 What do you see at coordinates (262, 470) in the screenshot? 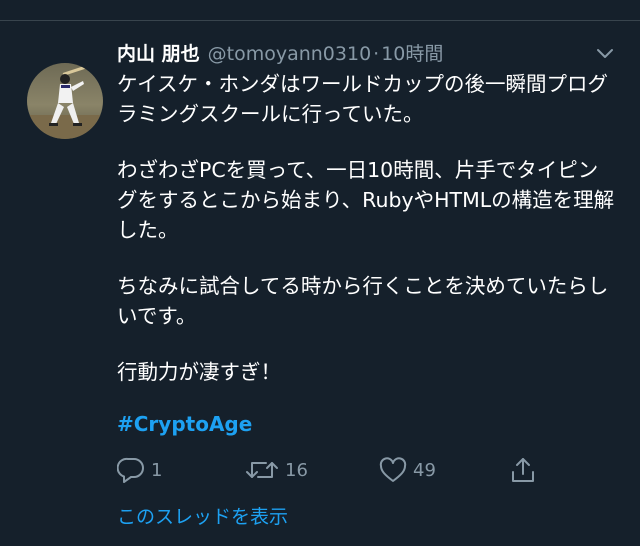
I see `retweet-icon` at bounding box center [262, 470].